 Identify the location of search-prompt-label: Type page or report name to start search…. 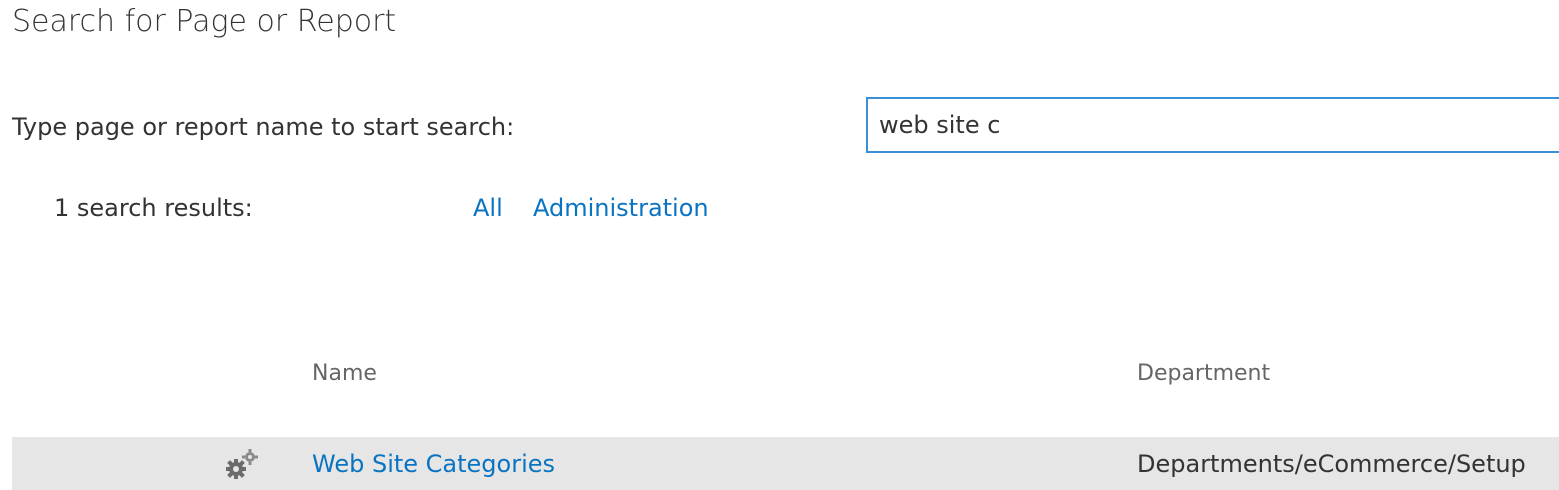
(263, 127).